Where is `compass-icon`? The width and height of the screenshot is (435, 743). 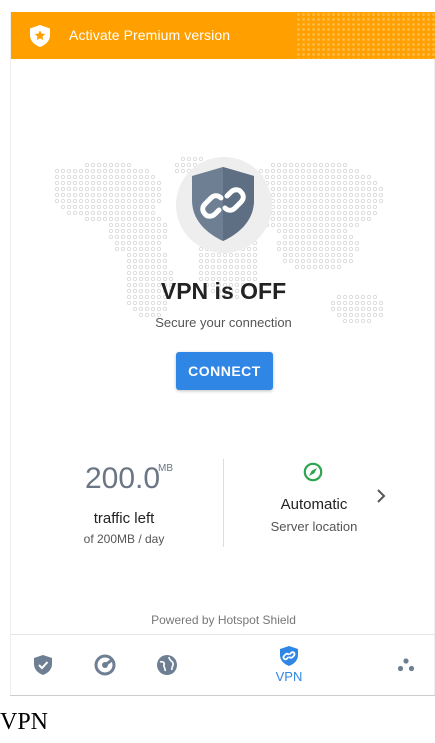
compass-icon is located at coordinates (313, 472).